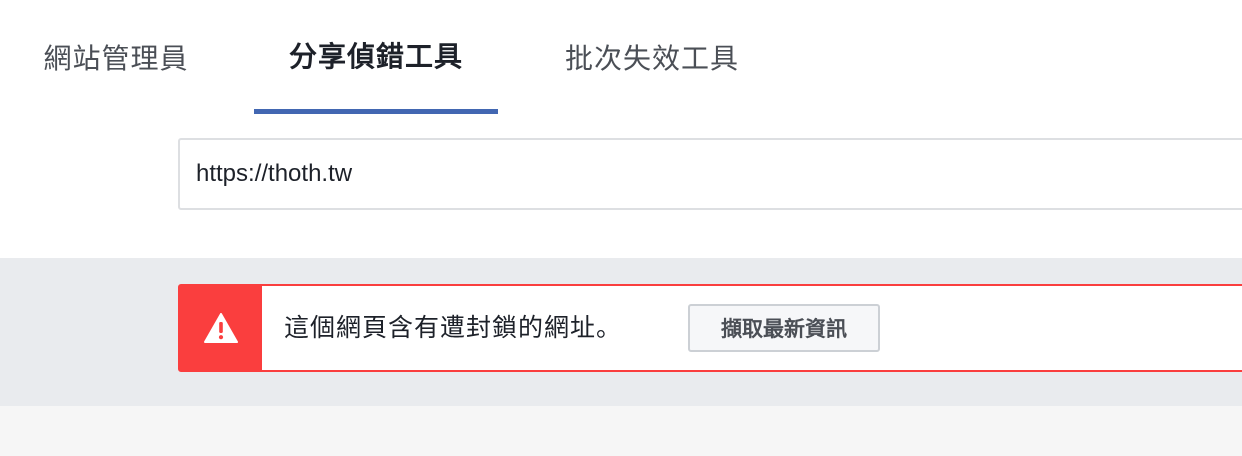 The height and width of the screenshot is (456, 1242). I want to click on warning-triangle-icon, so click(221, 328).